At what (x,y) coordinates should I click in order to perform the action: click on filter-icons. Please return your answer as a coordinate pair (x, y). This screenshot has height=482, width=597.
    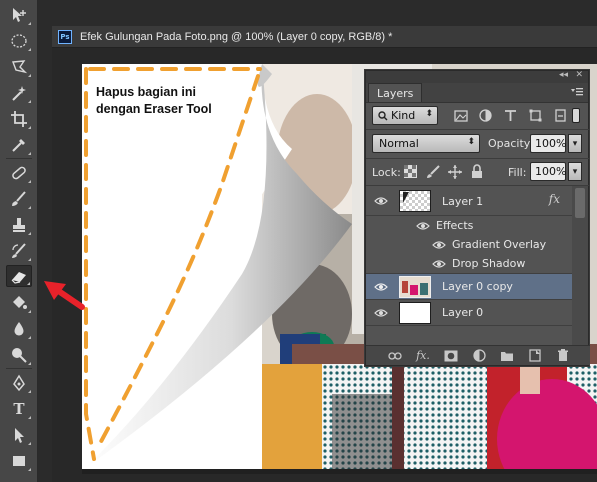
    Looking at the image, I should click on (510, 115).